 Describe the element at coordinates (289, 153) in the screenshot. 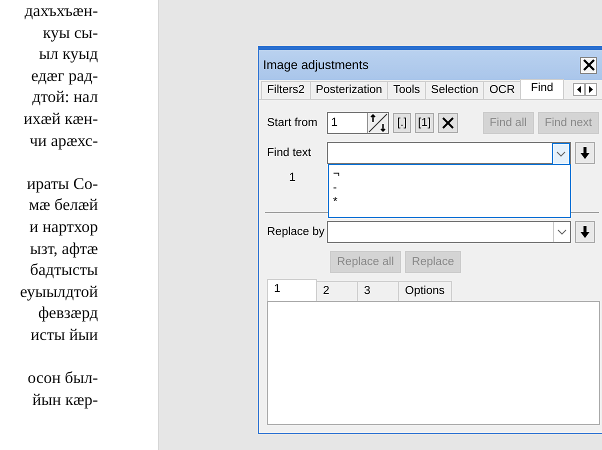

I see `field-label: Find text` at that location.